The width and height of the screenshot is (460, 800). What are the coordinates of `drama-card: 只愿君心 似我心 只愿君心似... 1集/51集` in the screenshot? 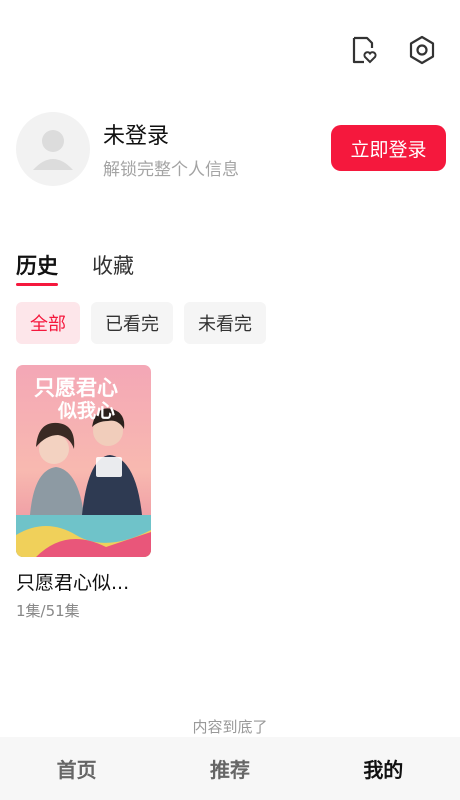 It's located at (83, 493).